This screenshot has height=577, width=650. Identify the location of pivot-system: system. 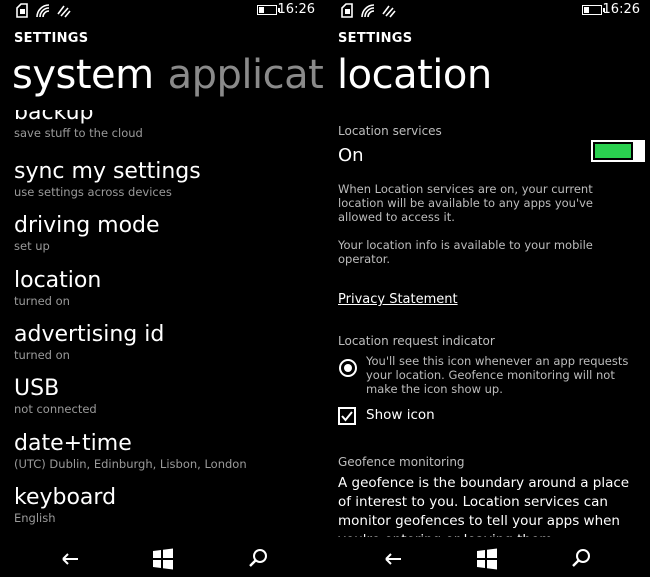
(83, 75).